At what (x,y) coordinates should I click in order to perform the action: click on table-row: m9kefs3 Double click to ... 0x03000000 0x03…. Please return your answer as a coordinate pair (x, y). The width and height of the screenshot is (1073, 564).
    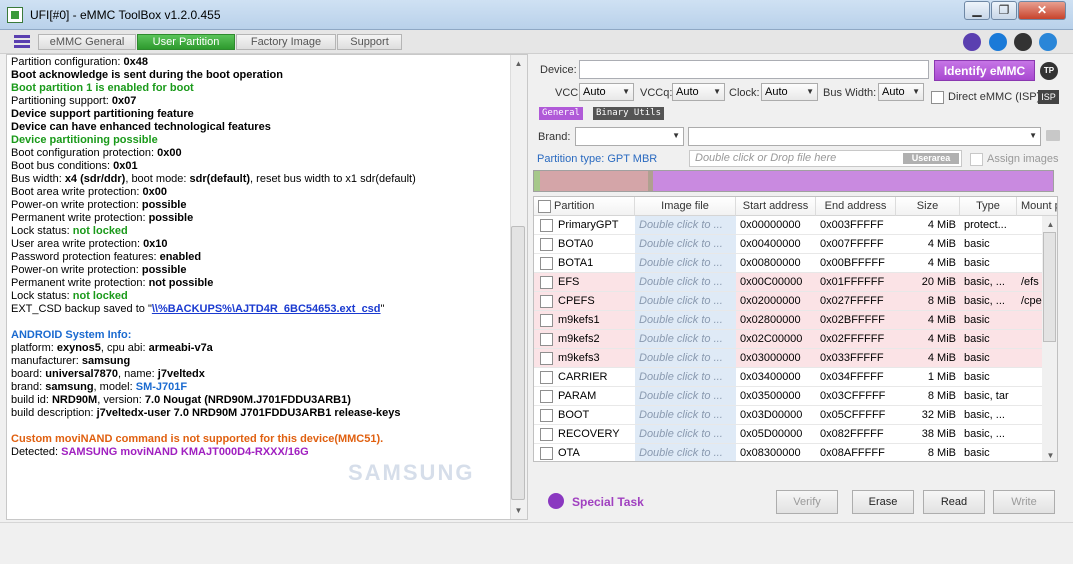
    Looking at the image, I should click on (789, 358).